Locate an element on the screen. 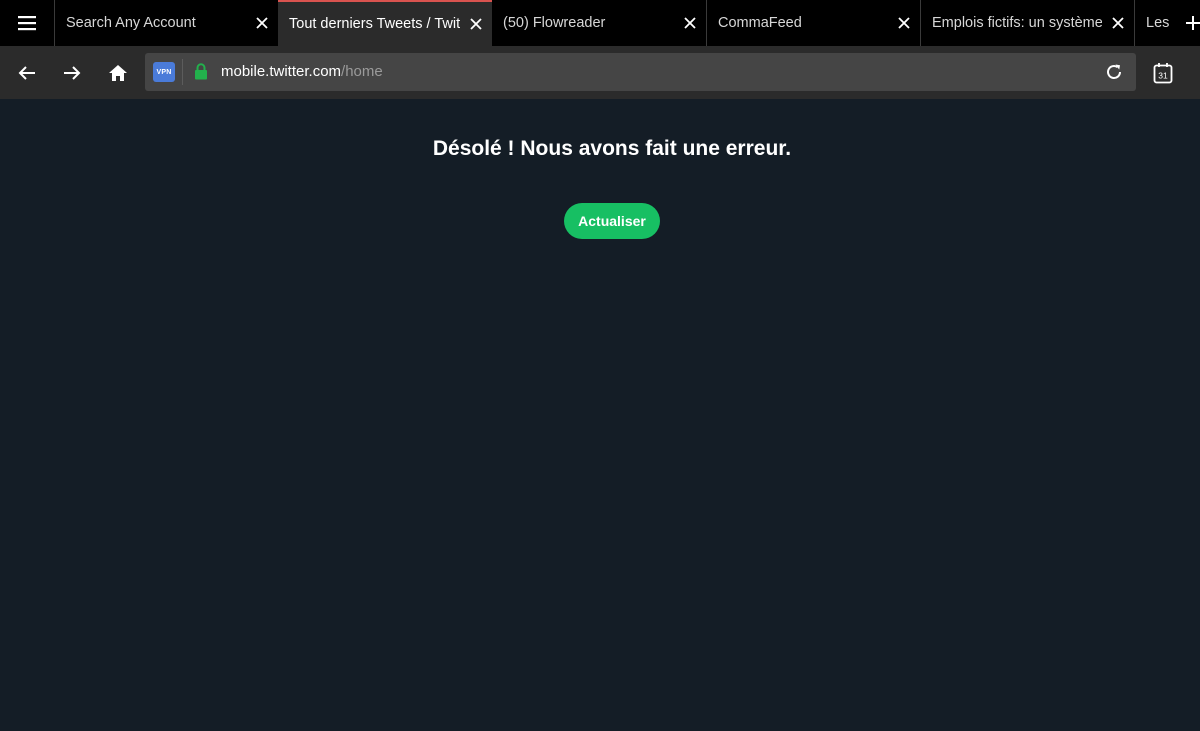 The width and height of the screenshot is (1200, 731). refresh-button: Actualiser is located at coordinates (612, 221).